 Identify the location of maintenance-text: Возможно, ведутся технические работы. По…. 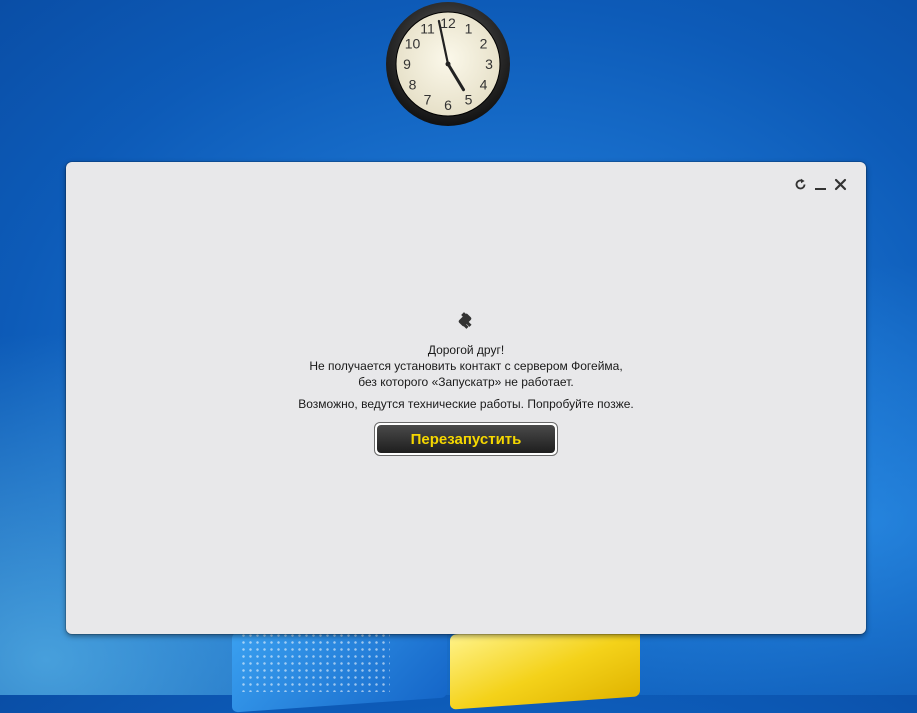
(466, 404).